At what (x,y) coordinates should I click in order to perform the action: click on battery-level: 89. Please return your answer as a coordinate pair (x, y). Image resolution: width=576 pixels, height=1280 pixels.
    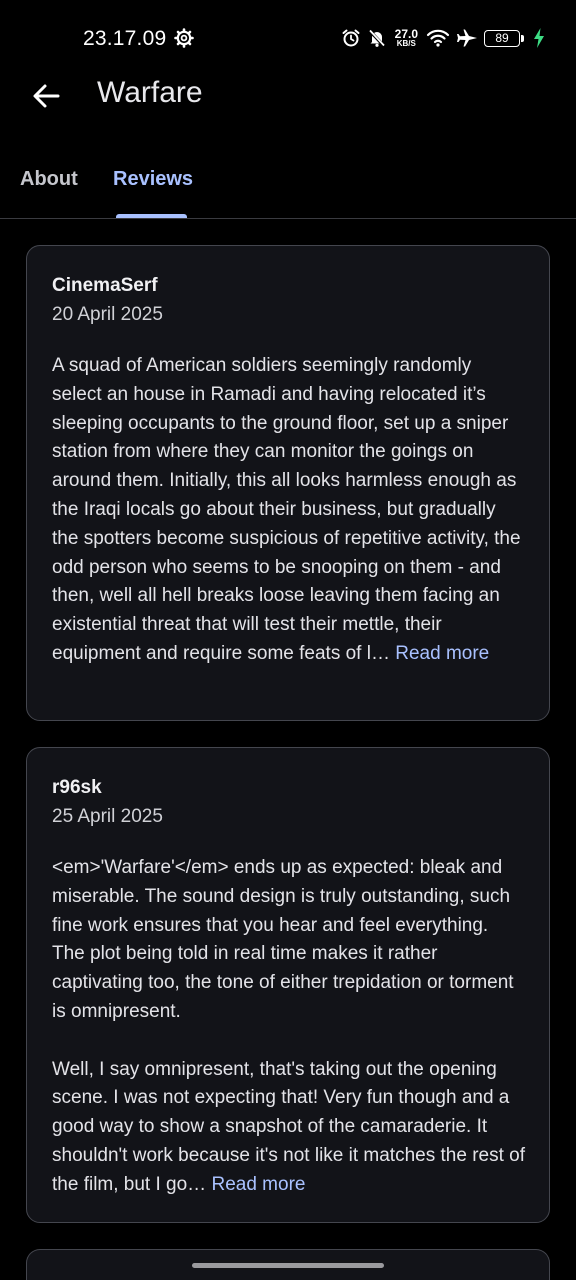
    Looking at the image, I should click on (502, 38).